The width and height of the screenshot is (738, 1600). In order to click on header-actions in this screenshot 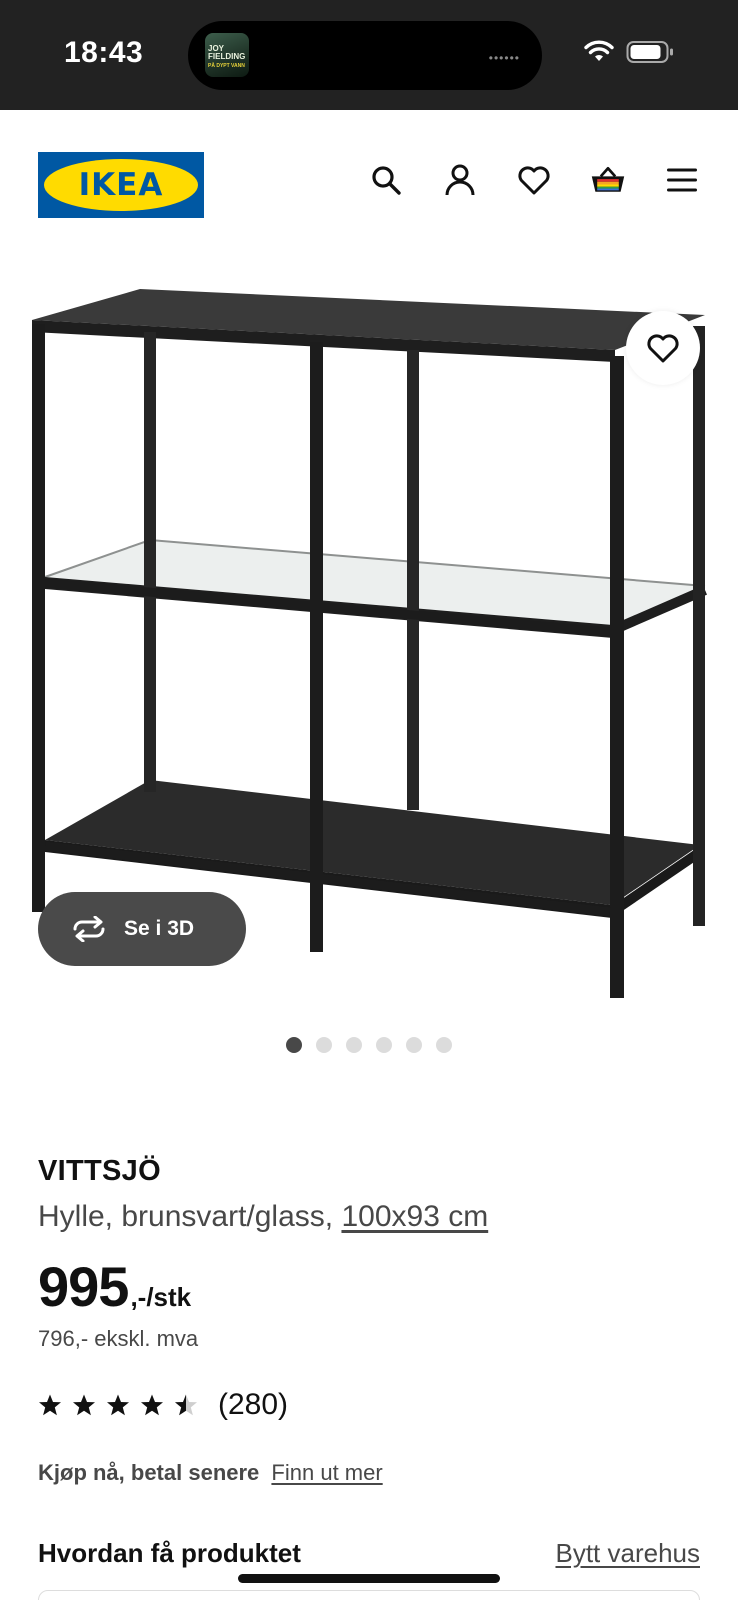, I will do `click(534, 180)`.